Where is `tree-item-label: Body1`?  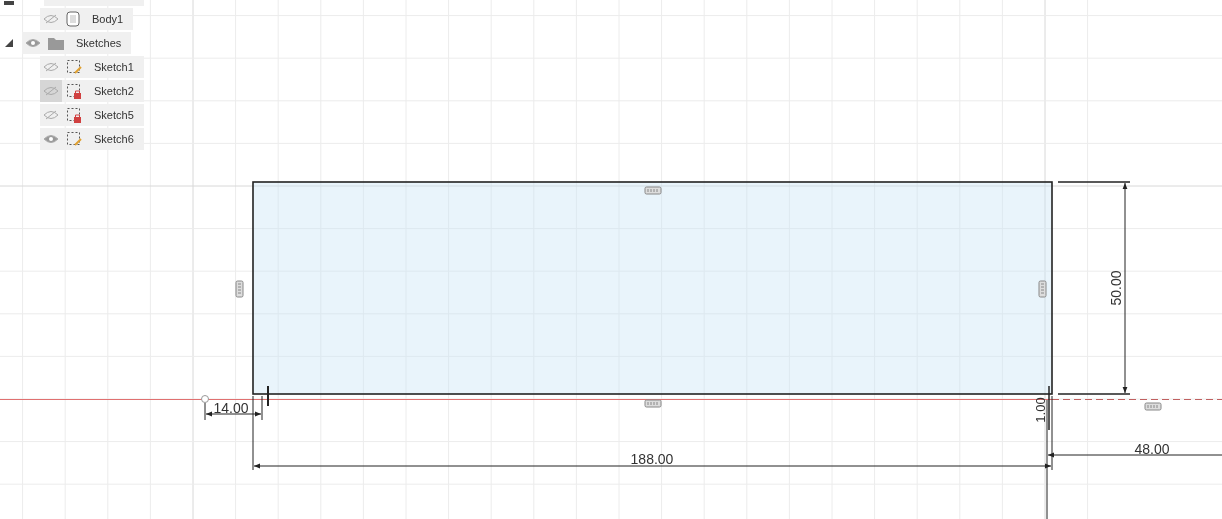 tree-item-label: Body1 is located at coordinates (108, 19).